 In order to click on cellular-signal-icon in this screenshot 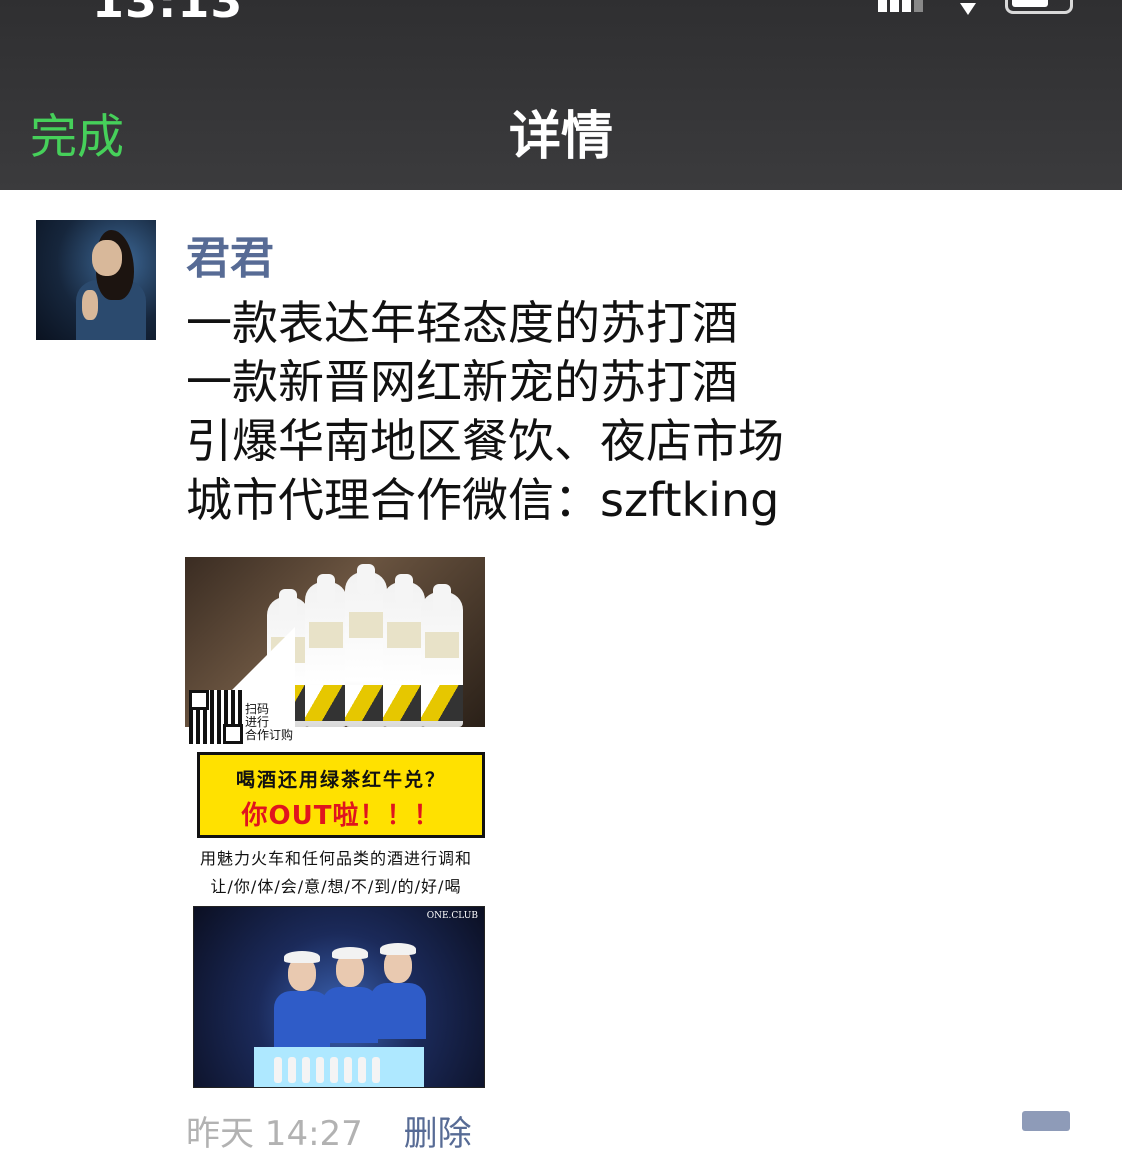, I will do `click(906, 6)`.